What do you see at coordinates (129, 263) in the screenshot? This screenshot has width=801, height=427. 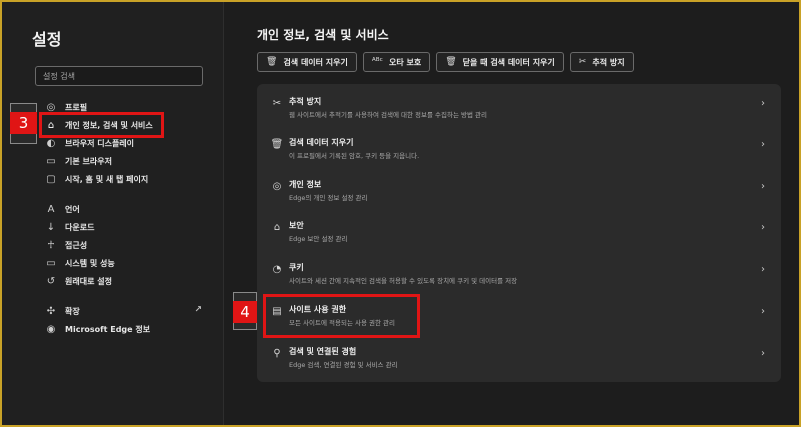 I see `sidebar-item-system: ▭ 시스템 및 성능` at bounding box center [129, 263].